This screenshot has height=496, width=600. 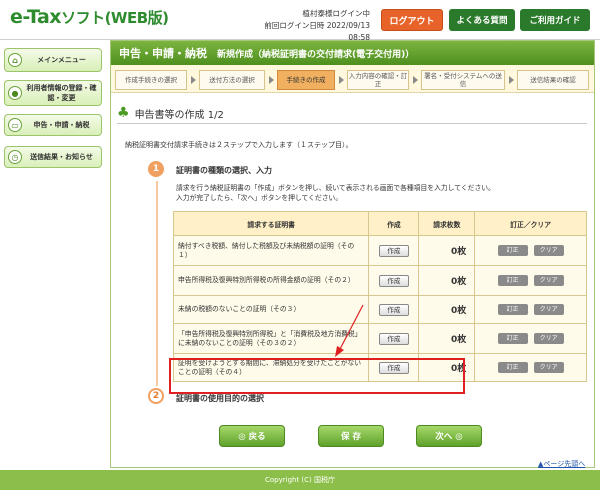 What do you see at coordinates (151, 80) in the screenshot?
I see `step-select-procedure: 作成手続きの選択` at bounding box center [151, 80].